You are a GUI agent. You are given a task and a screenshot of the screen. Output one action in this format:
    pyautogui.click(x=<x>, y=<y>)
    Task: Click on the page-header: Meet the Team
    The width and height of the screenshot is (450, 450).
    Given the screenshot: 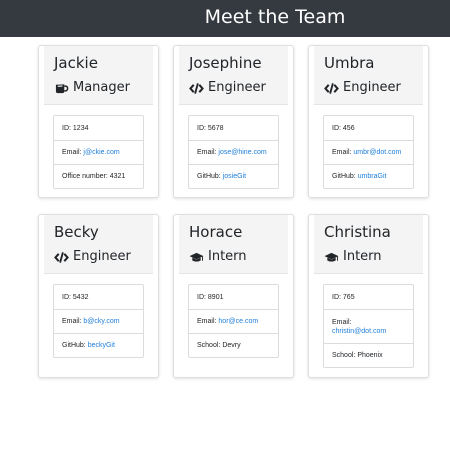 What is the action you would take?
    pyautogui.click(x=225, y=18)
    